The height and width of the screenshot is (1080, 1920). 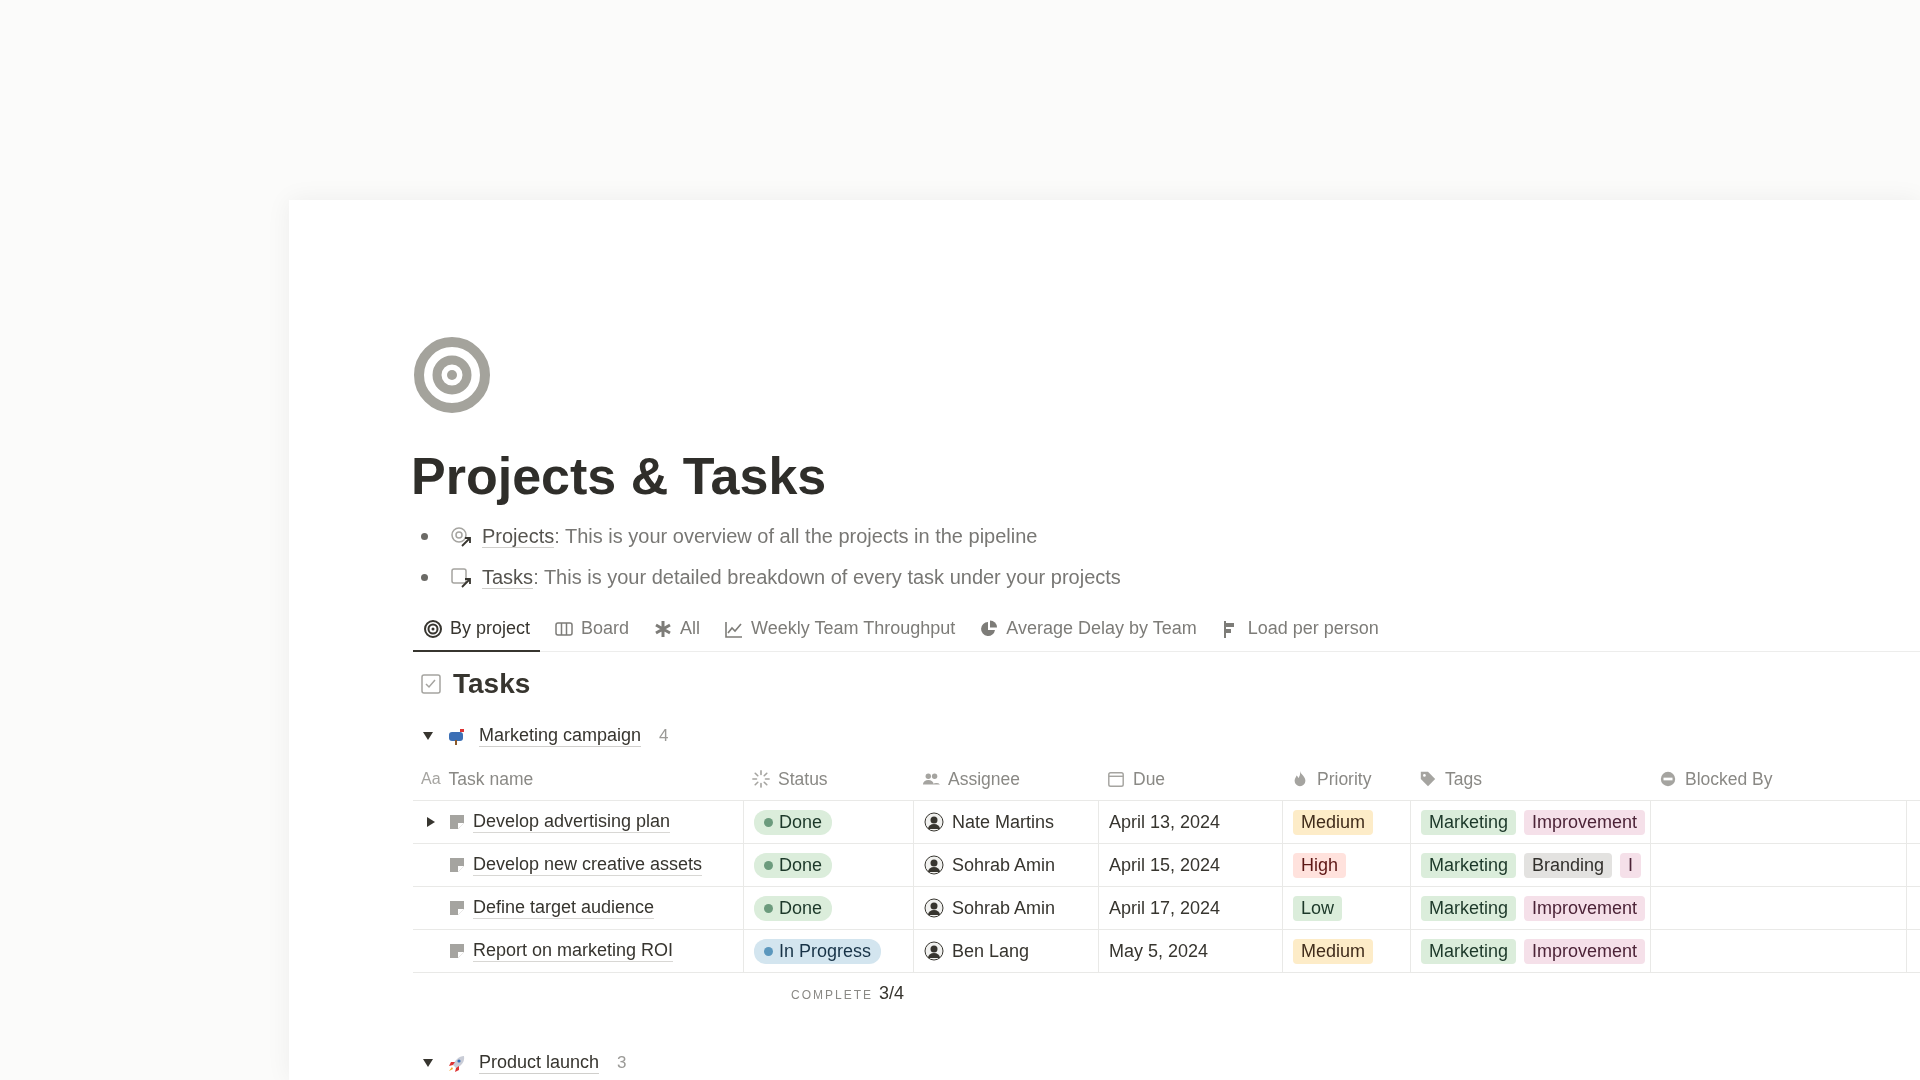 I want to click on page-link: Tasks, so click(x=508, y=577).